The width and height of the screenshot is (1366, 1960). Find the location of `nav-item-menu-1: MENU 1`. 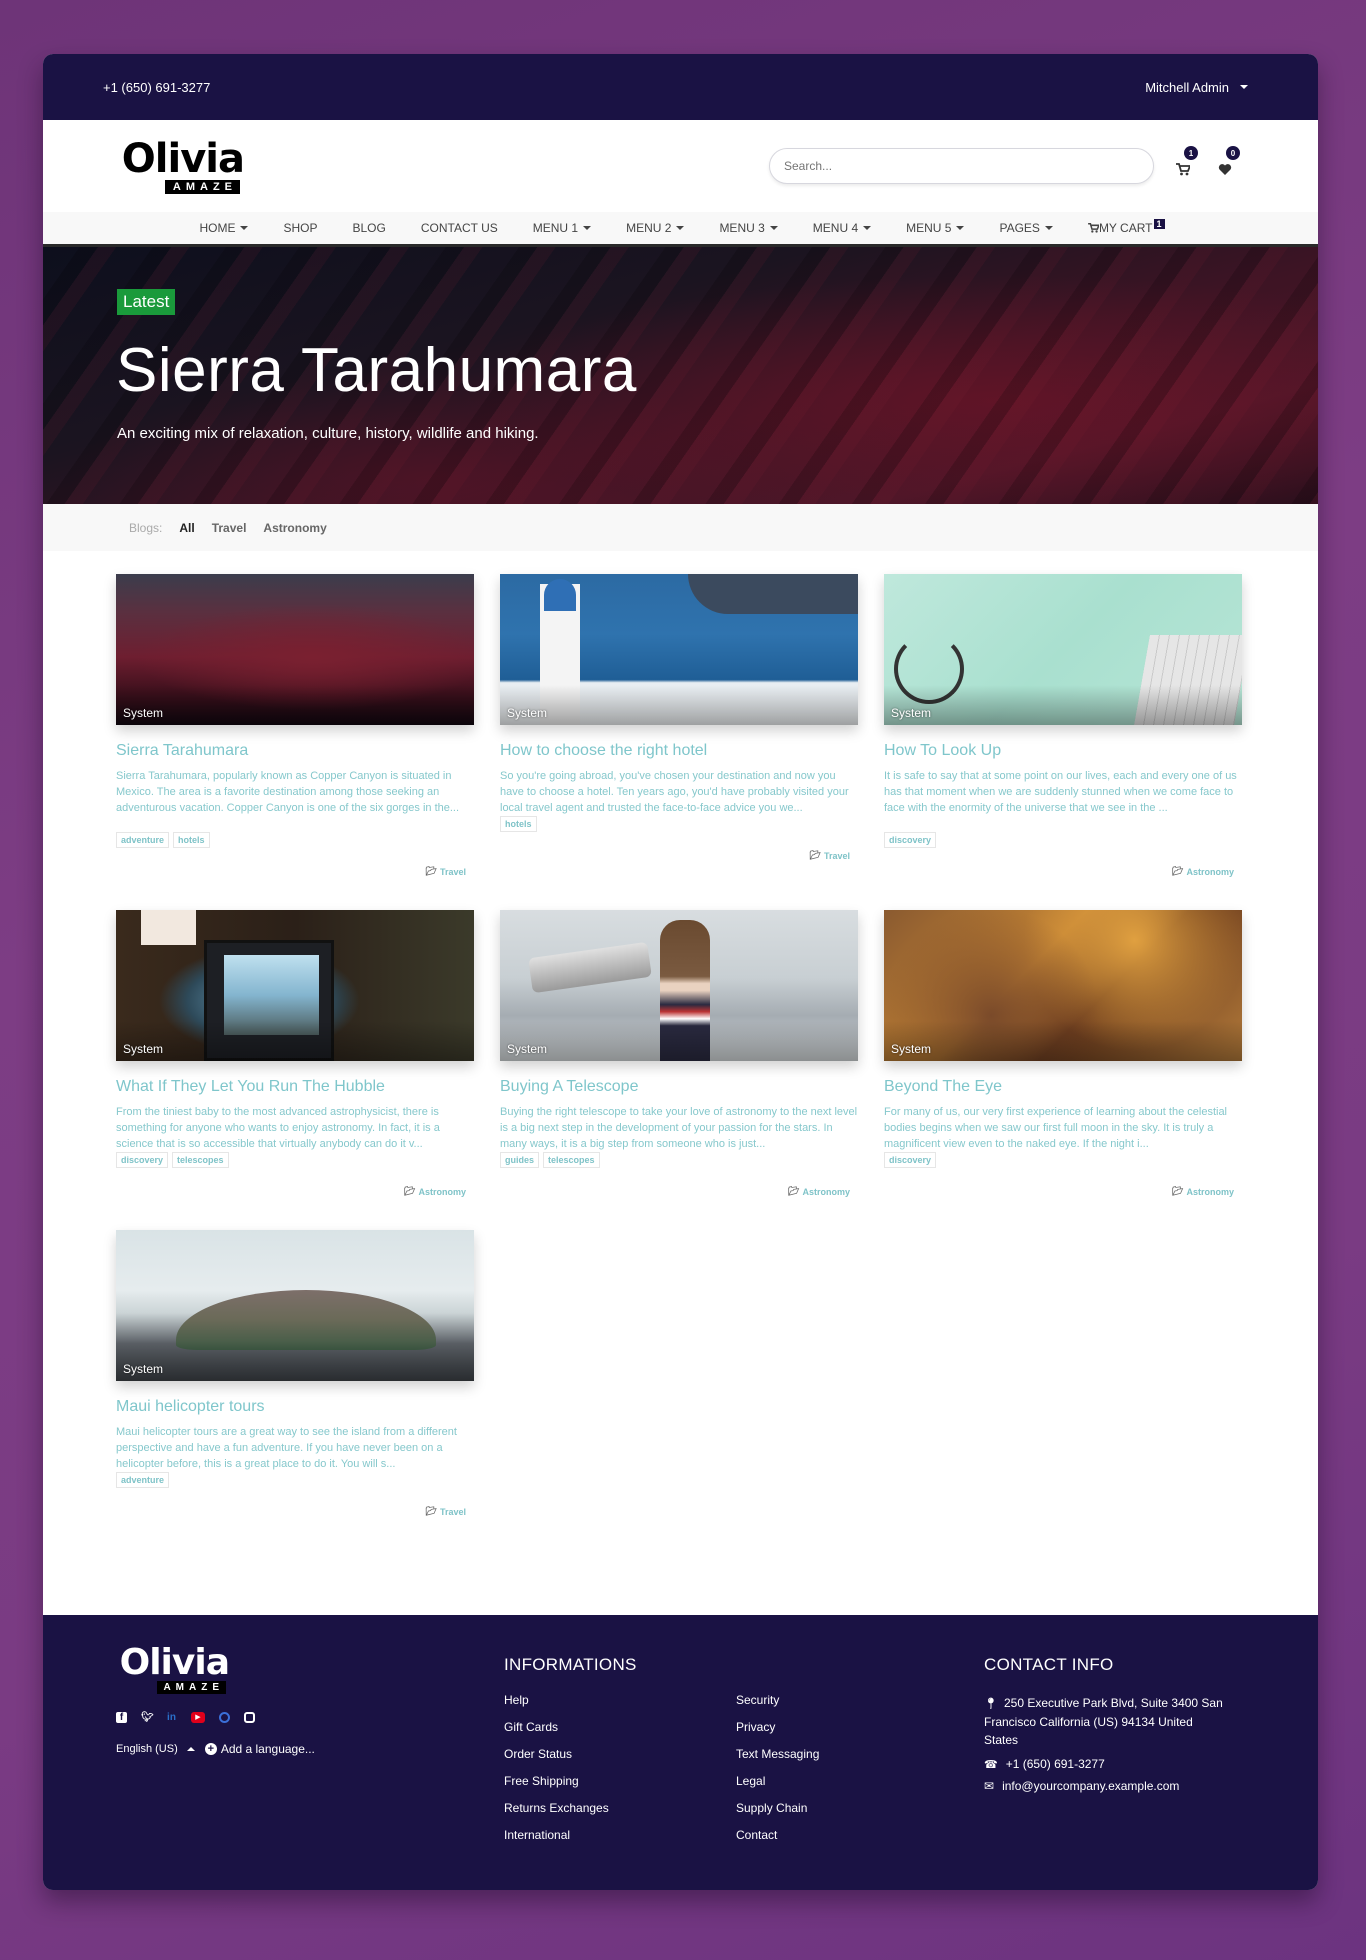

nav-item-menu-1: MENU 1 is located at coordinates (560, 228).